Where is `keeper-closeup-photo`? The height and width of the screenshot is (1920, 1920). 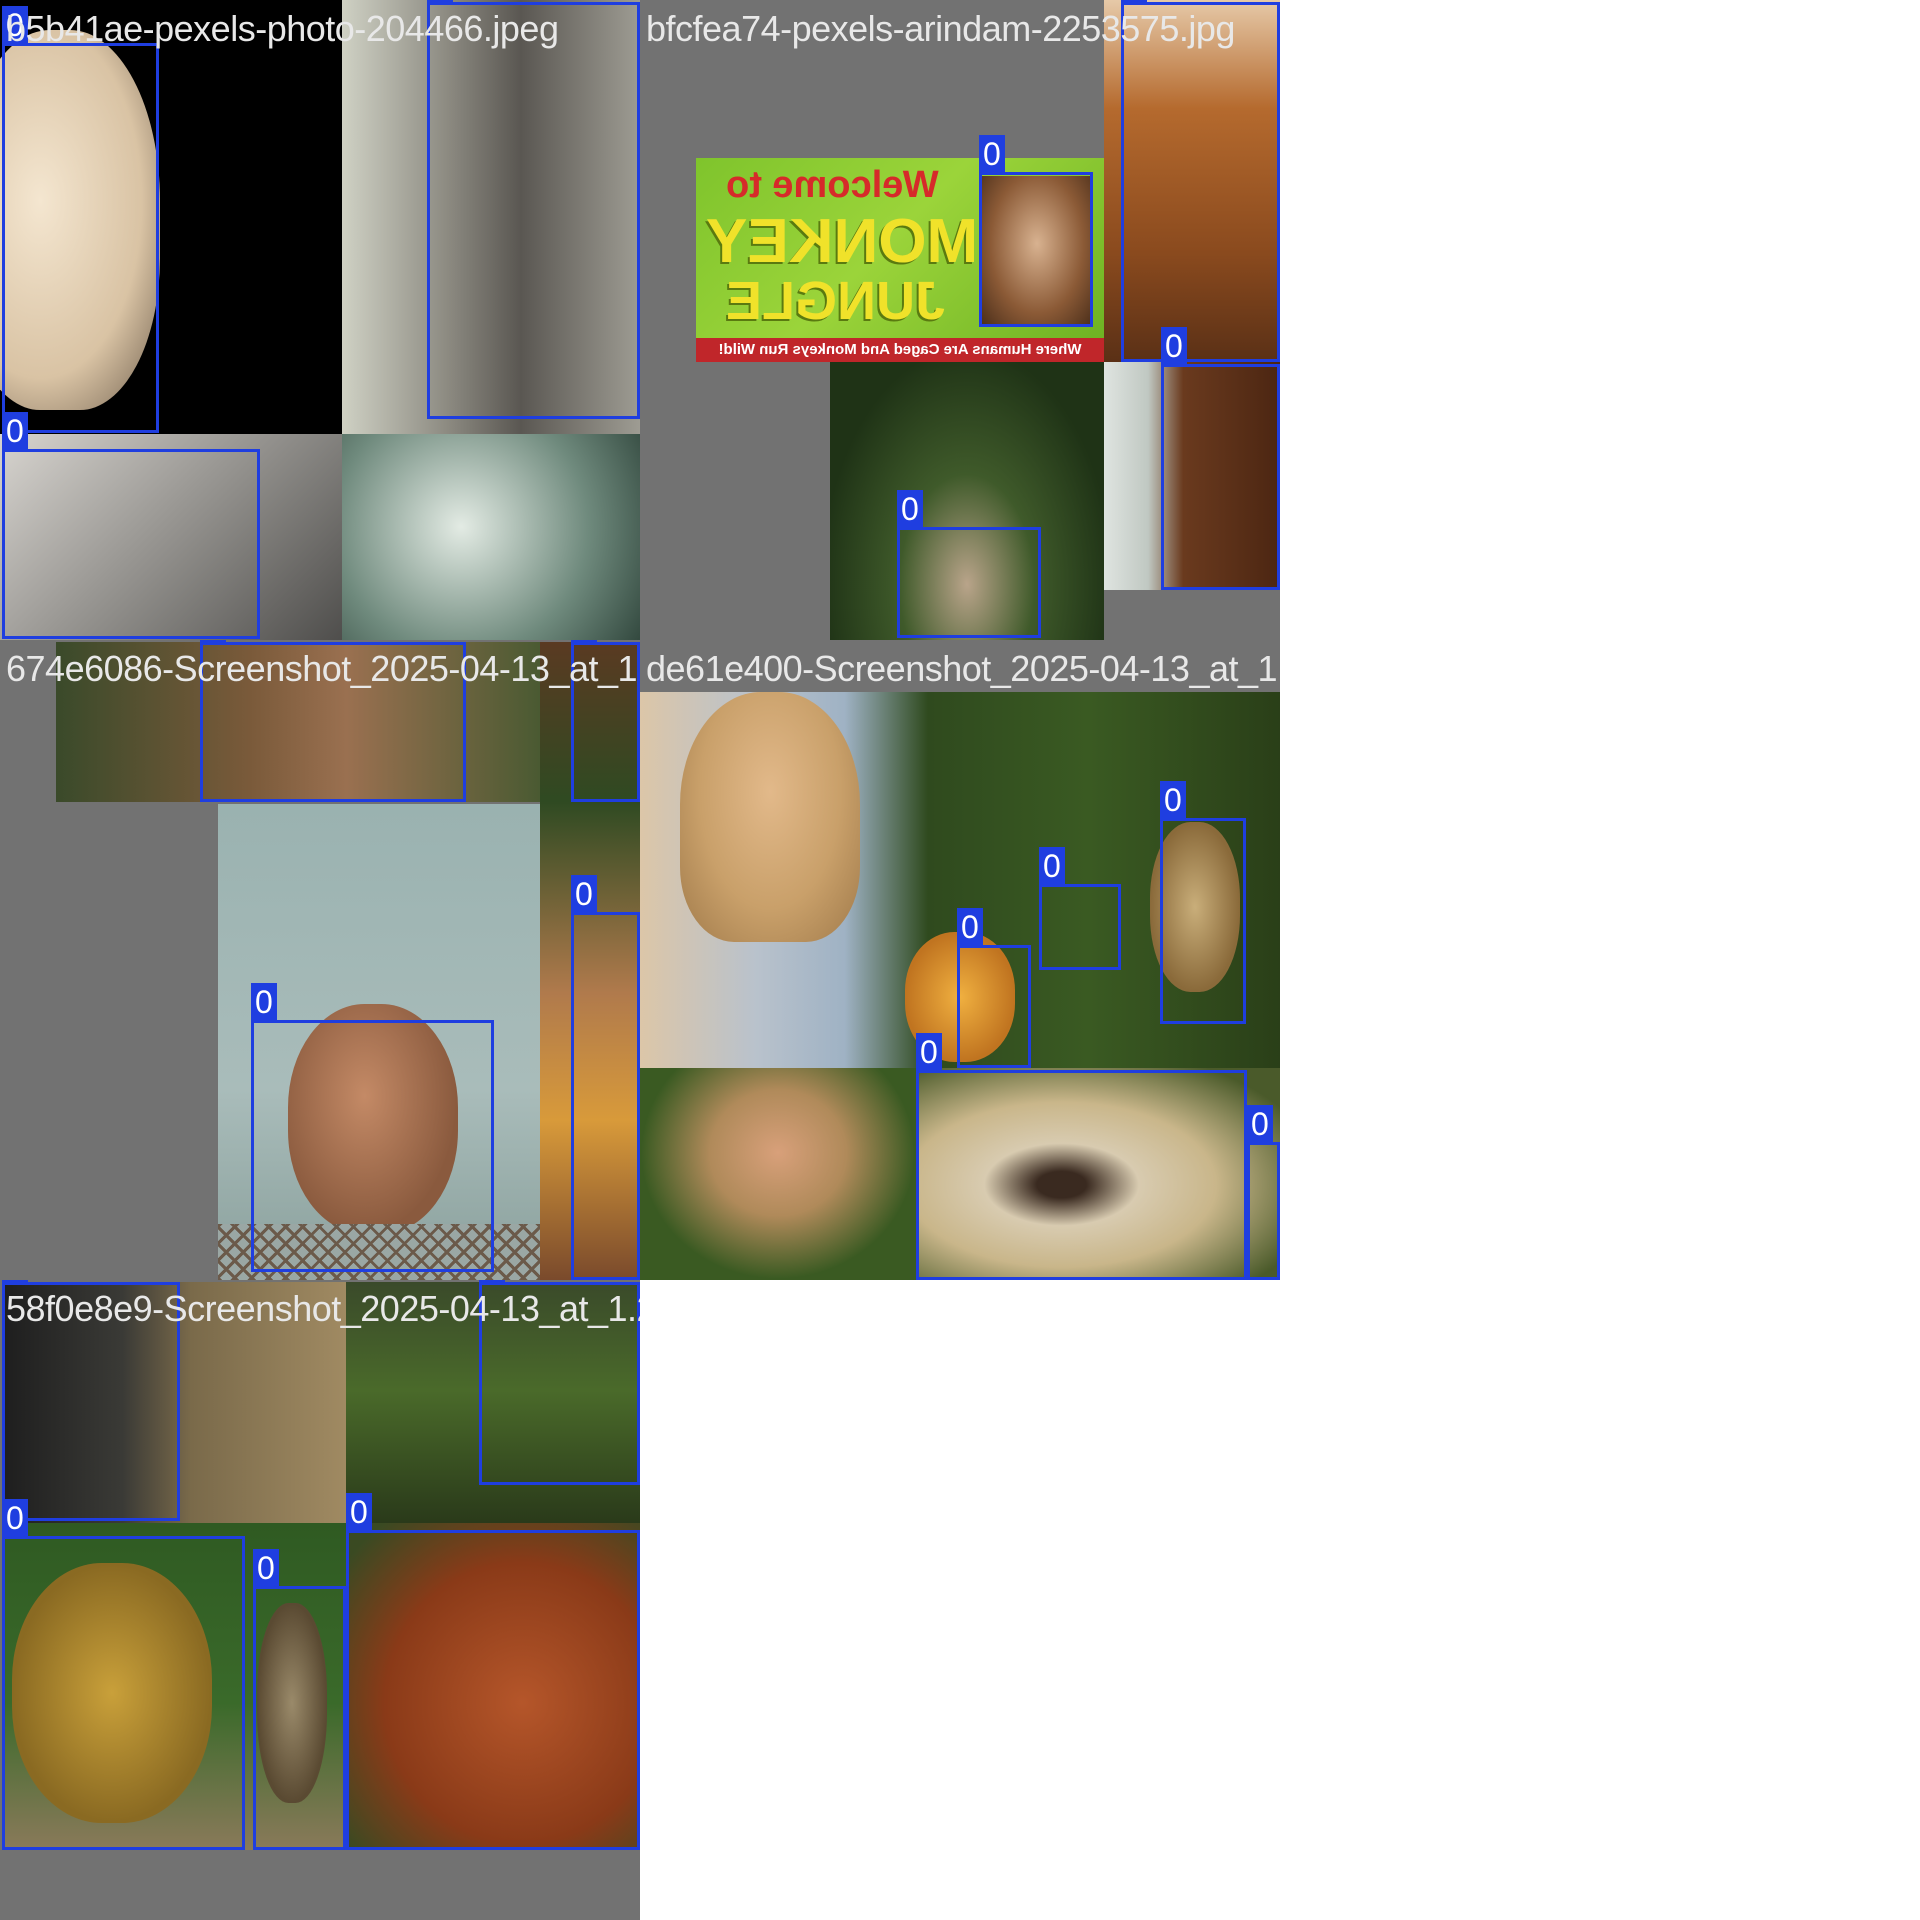
keeper-closeup-photo is located at coordinates (778, 1174).